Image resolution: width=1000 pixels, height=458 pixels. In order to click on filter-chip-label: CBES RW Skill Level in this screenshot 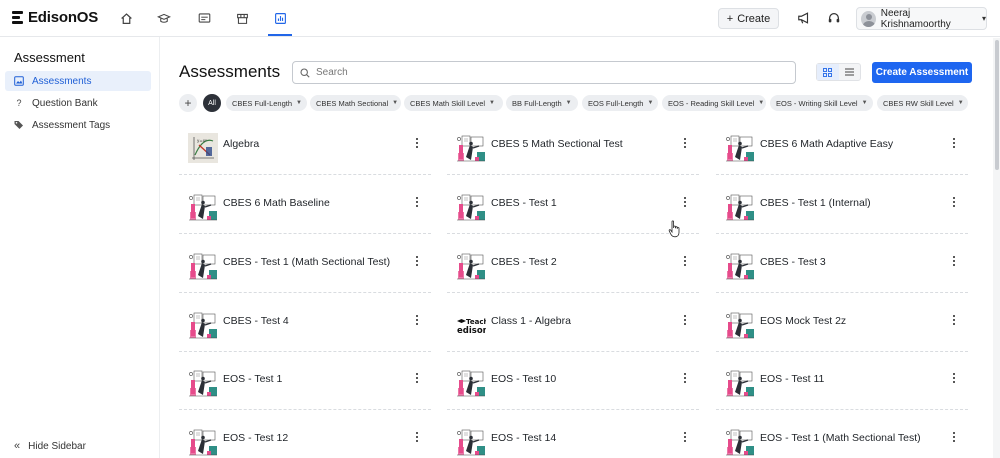, I will do `click(918, 103)`.